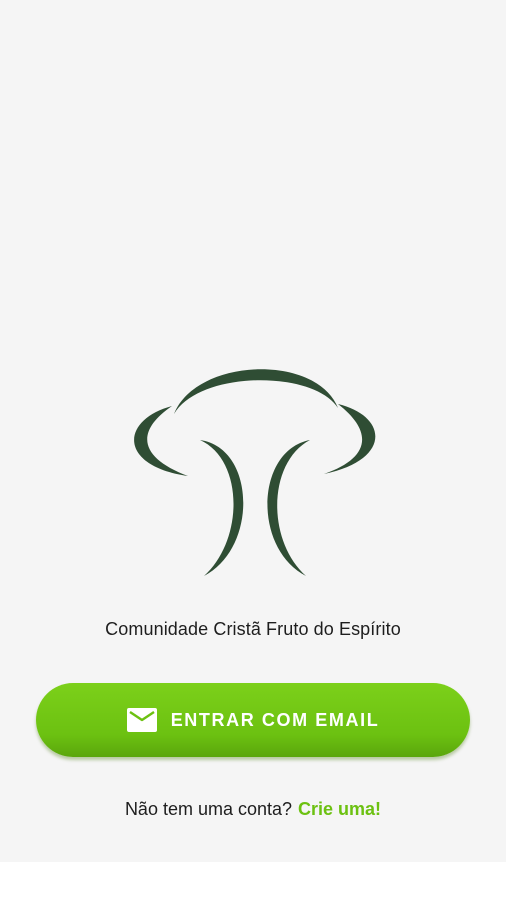  What do you see at coordinates (339, 809) in the screenshot?
I see `signup-link: Crie uma!` at bounding box center [339, 809].